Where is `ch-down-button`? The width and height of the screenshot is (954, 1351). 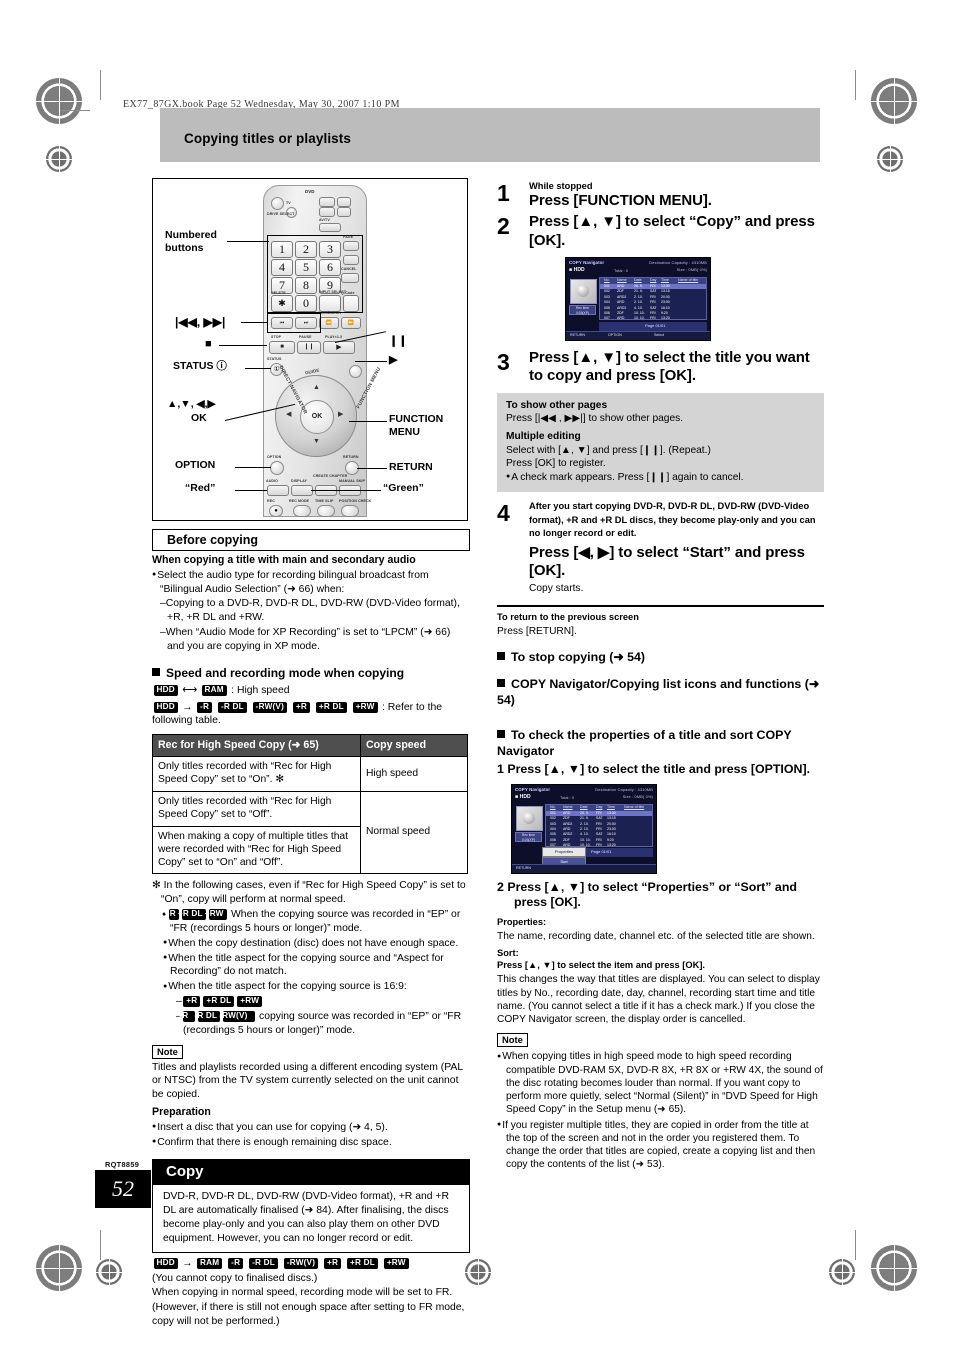
ch-down-button is located at coordinates (327, 212).